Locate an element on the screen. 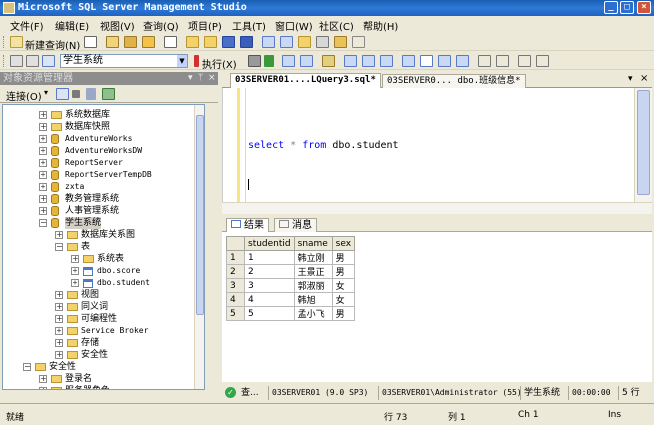 This screenshot has width=654, height=425. cell-studentid: 2 is located at coordinates (269, 271).